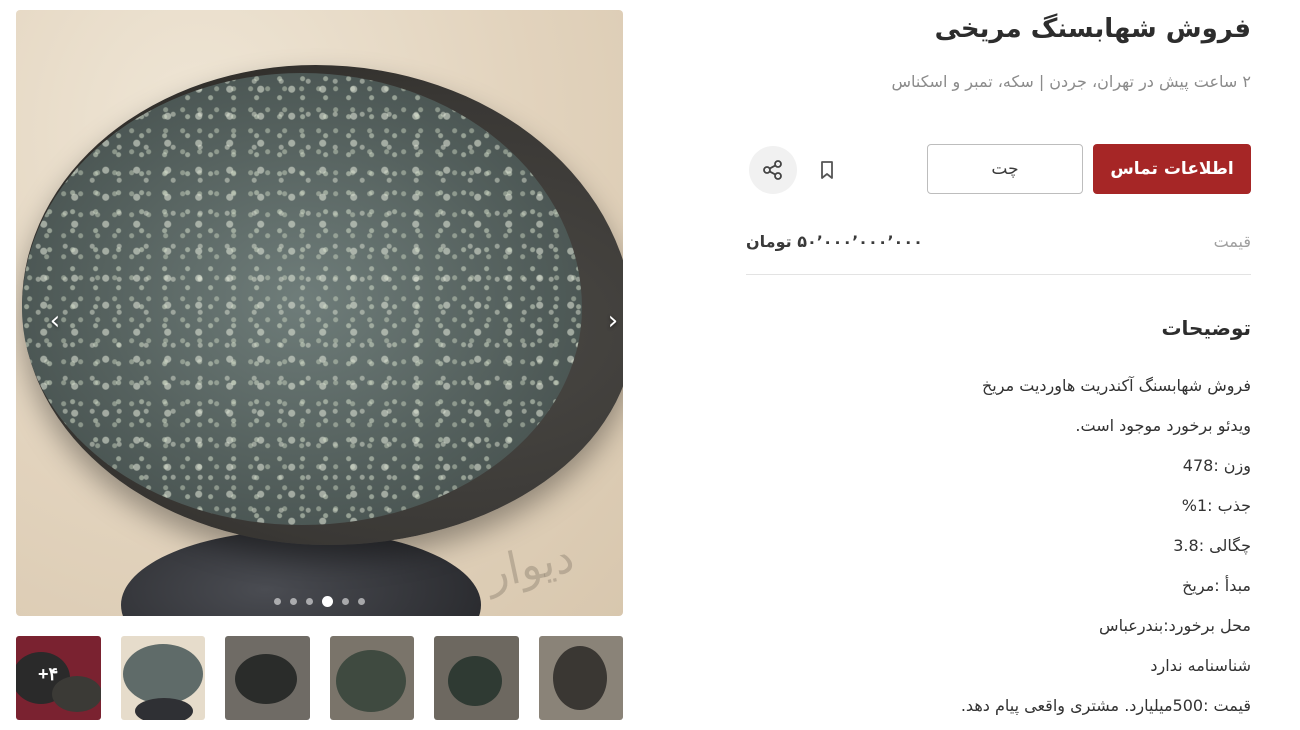 The width and height of the screenshot is (1300, 730). What do you see at coordinates (1216, 465) in the screenshot?
I see `description-line: وزن :478` at bounding box center [1216, 465].